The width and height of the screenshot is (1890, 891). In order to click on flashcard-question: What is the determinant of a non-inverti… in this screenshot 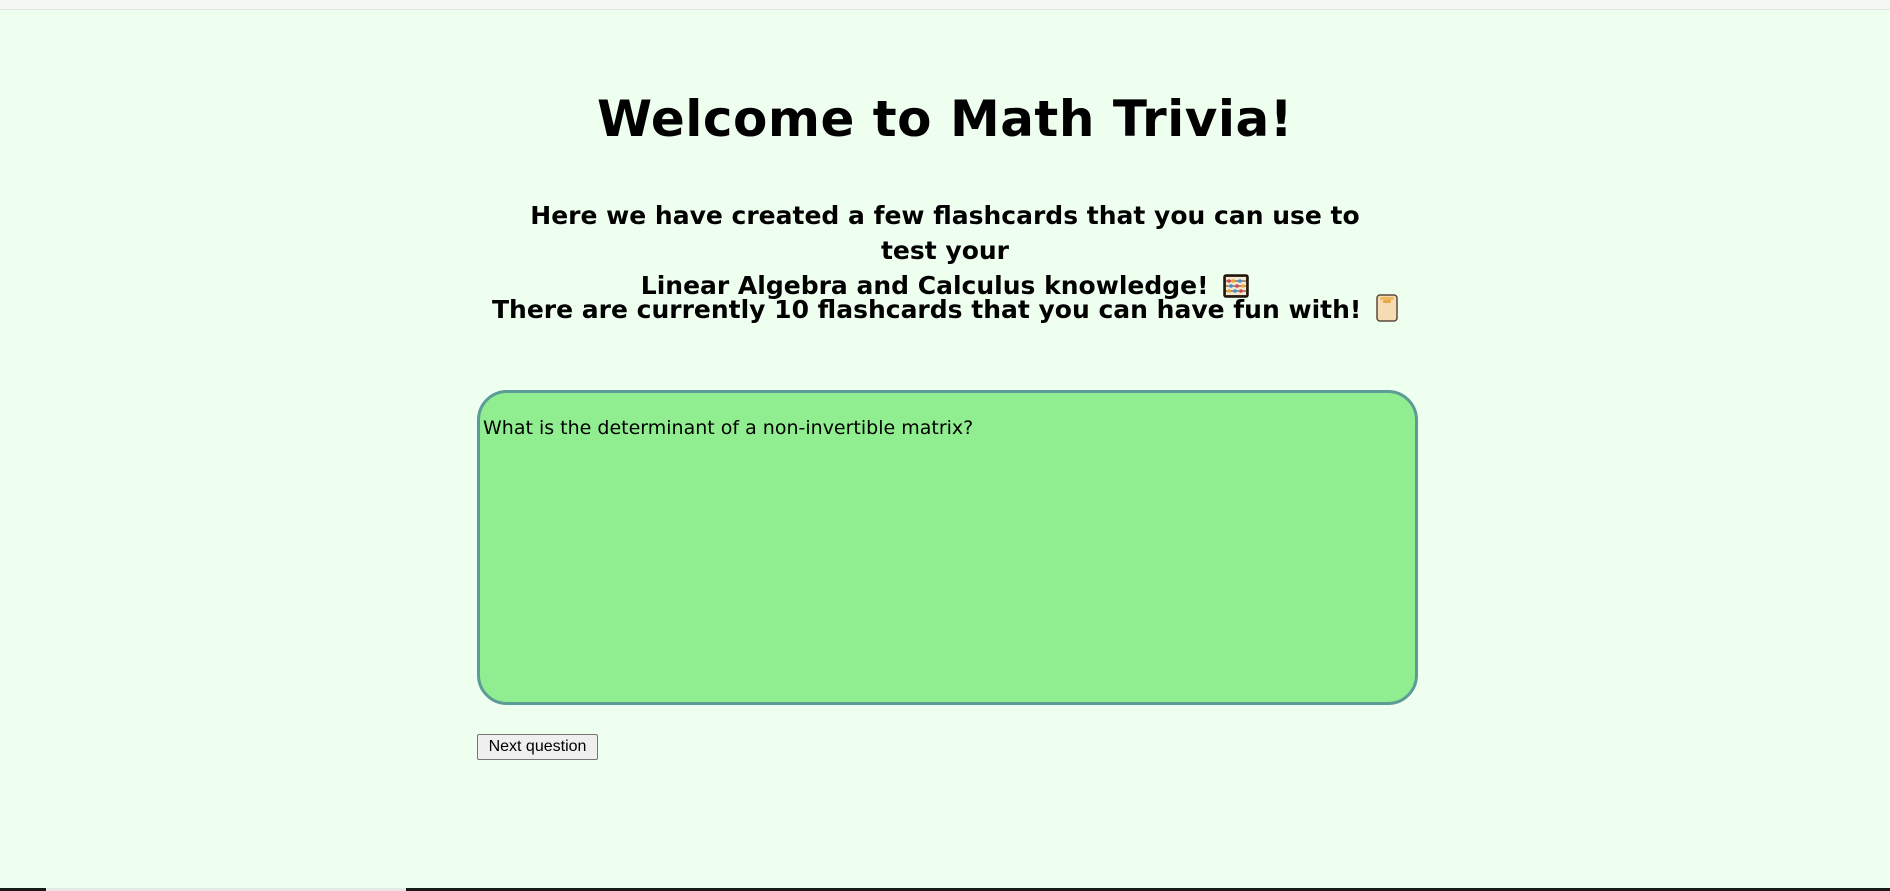, I will do `click(728, 428)`.